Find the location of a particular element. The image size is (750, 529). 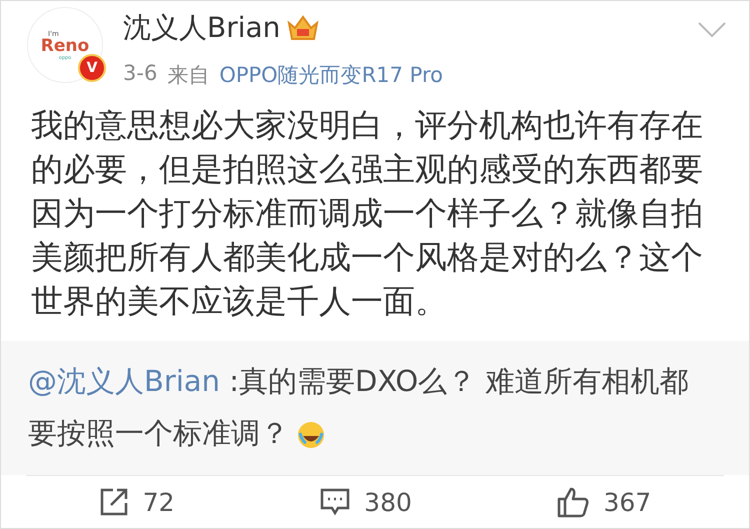

chevron-down-icon is located at coordinates (712, 30).